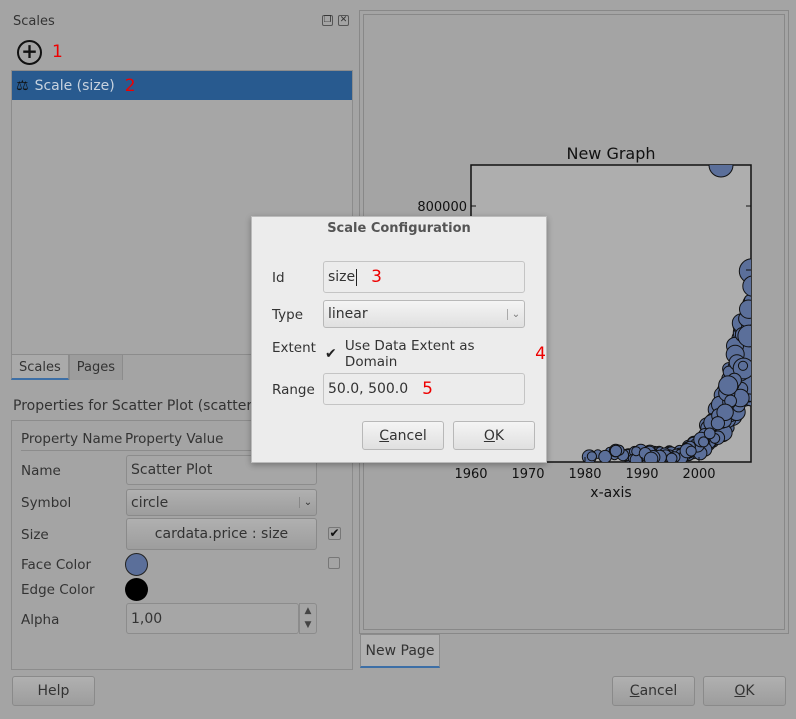  I want to click on tab-scales: Scales, so click(40, 367).